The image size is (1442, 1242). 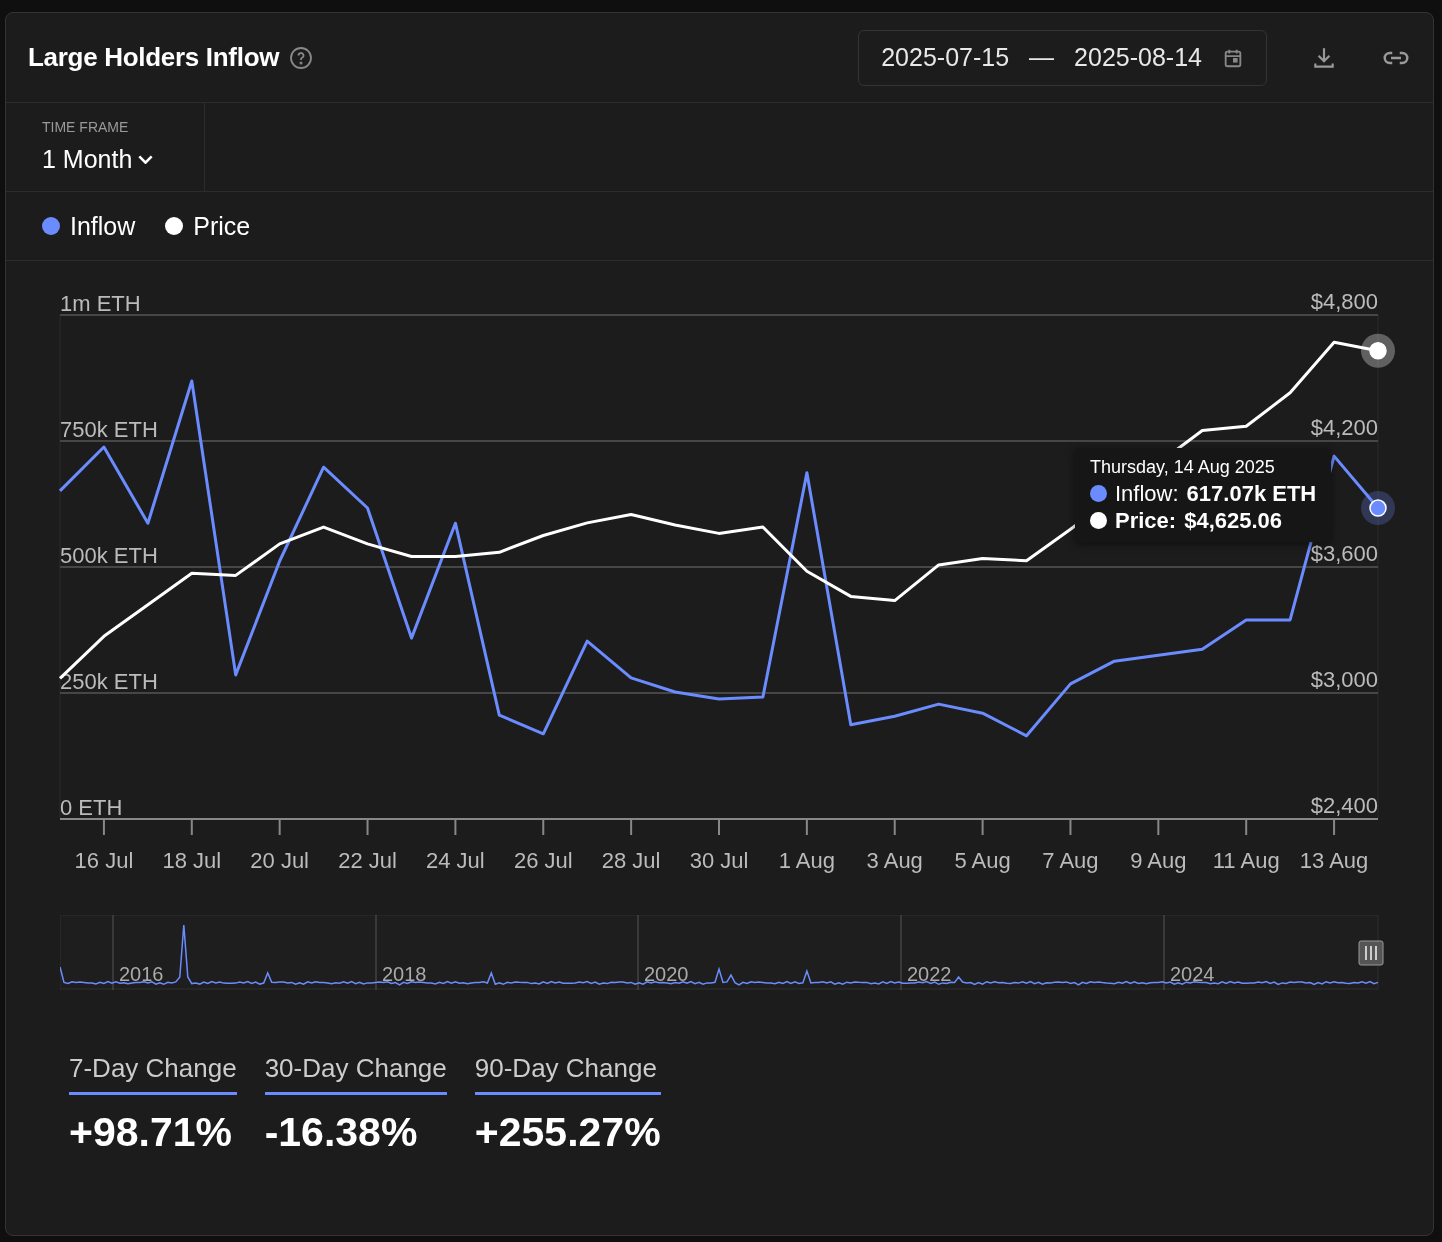 I want to click on x-axis-label: 18 Jul, so click(x=192, y=860).